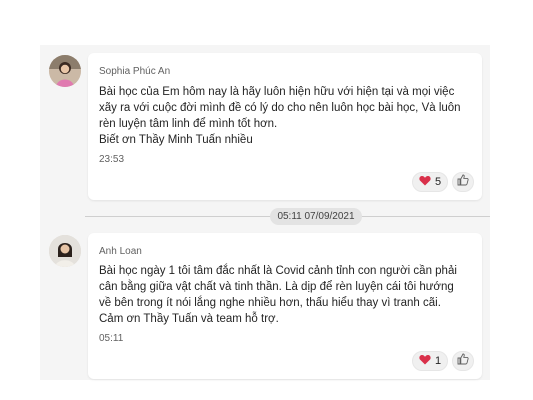 The image size is (533, 400). Describe the element at coordinates (438, 361) in the screenshot. I see `reaction-count: 1` at that location.